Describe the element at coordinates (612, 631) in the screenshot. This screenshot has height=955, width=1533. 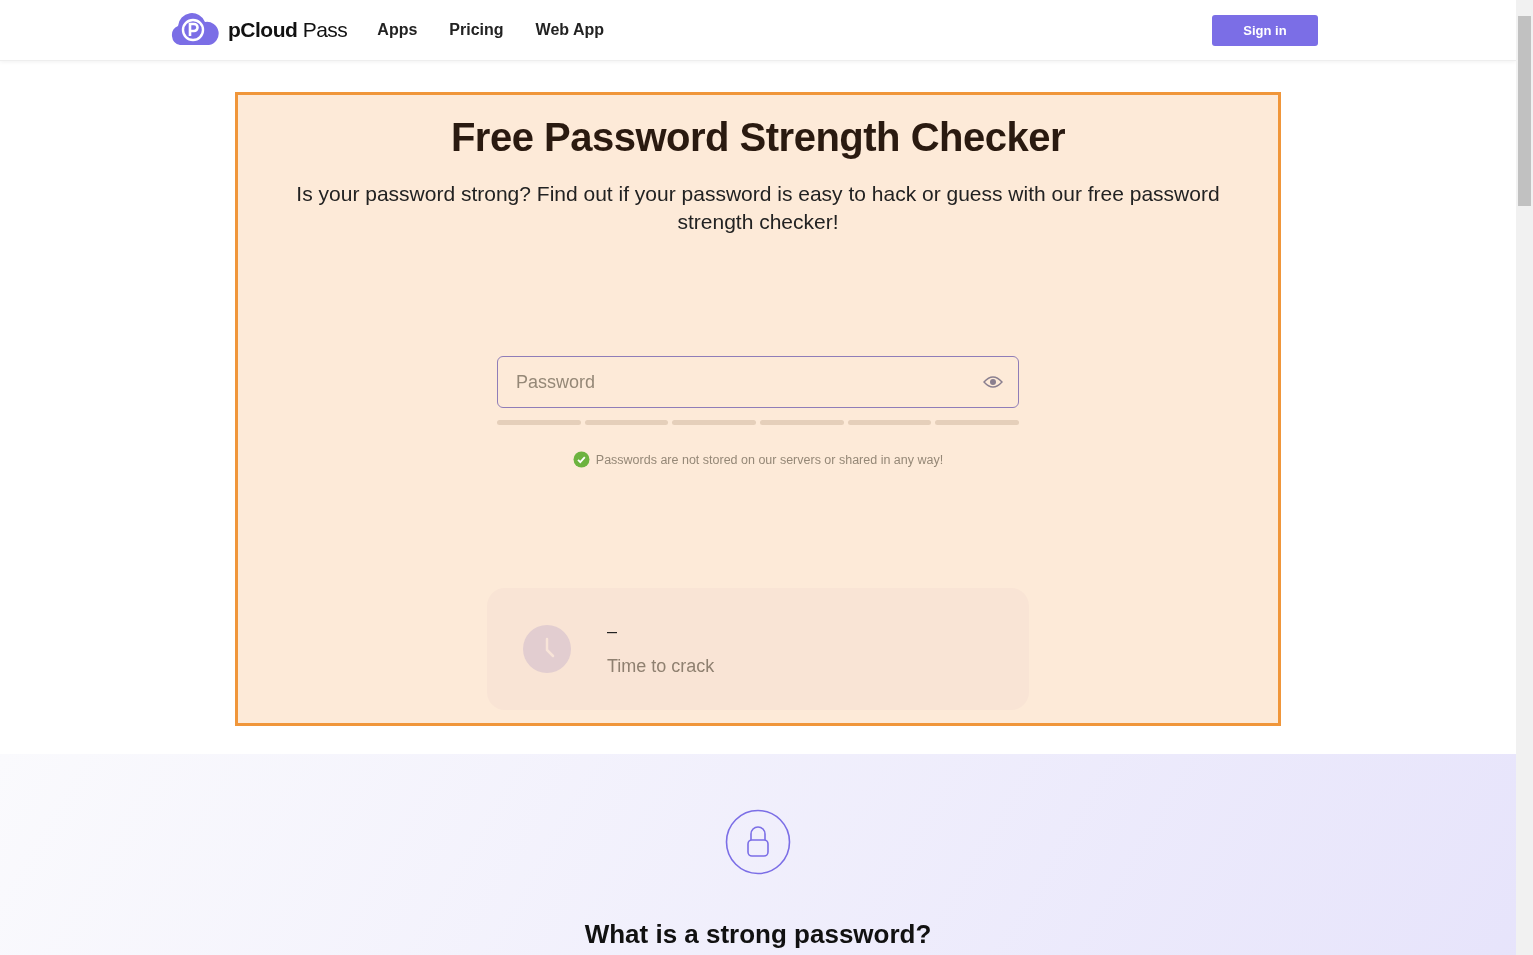
I see `crack-time-value: –` at that location.